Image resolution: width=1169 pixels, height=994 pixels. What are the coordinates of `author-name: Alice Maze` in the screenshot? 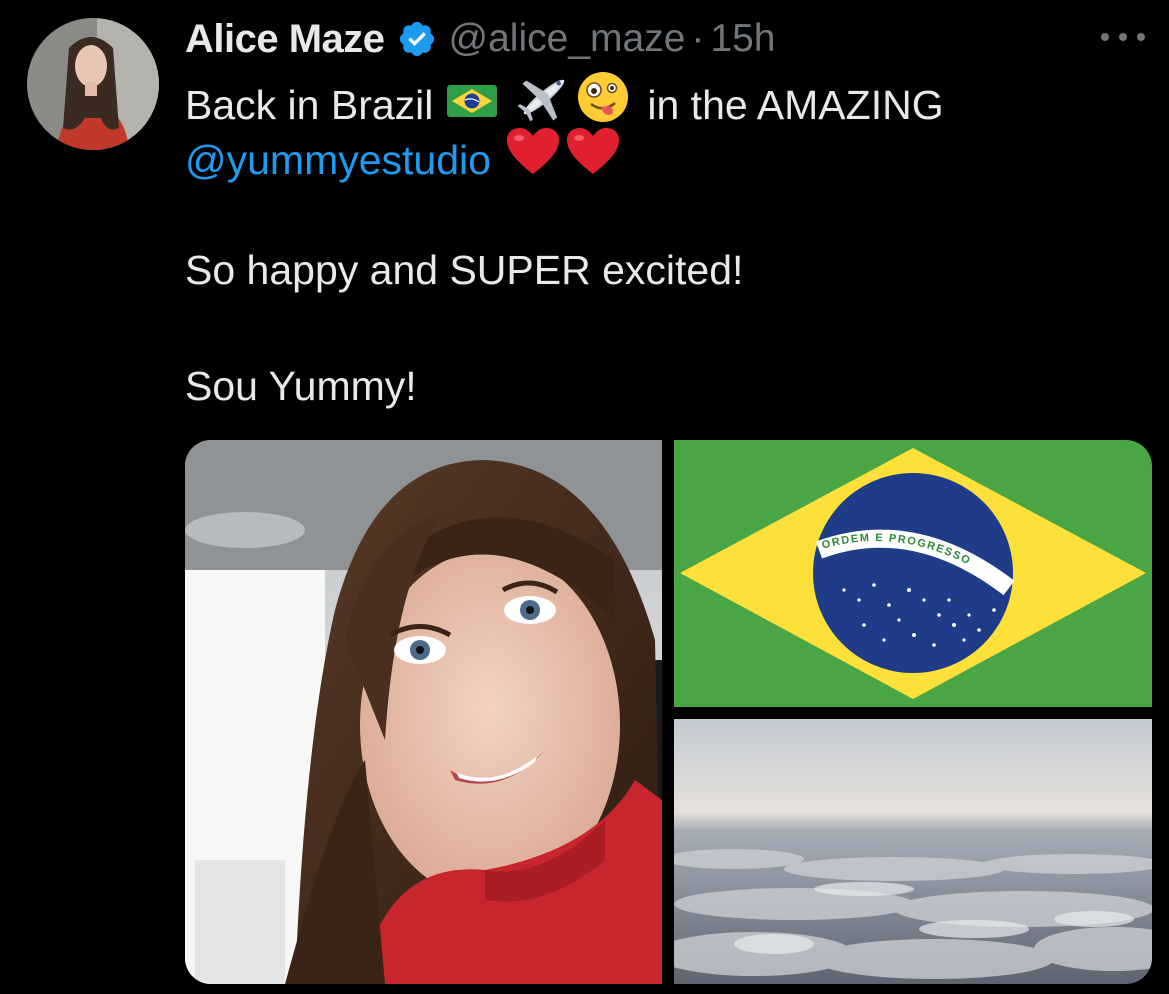 It's located at (285, 39).